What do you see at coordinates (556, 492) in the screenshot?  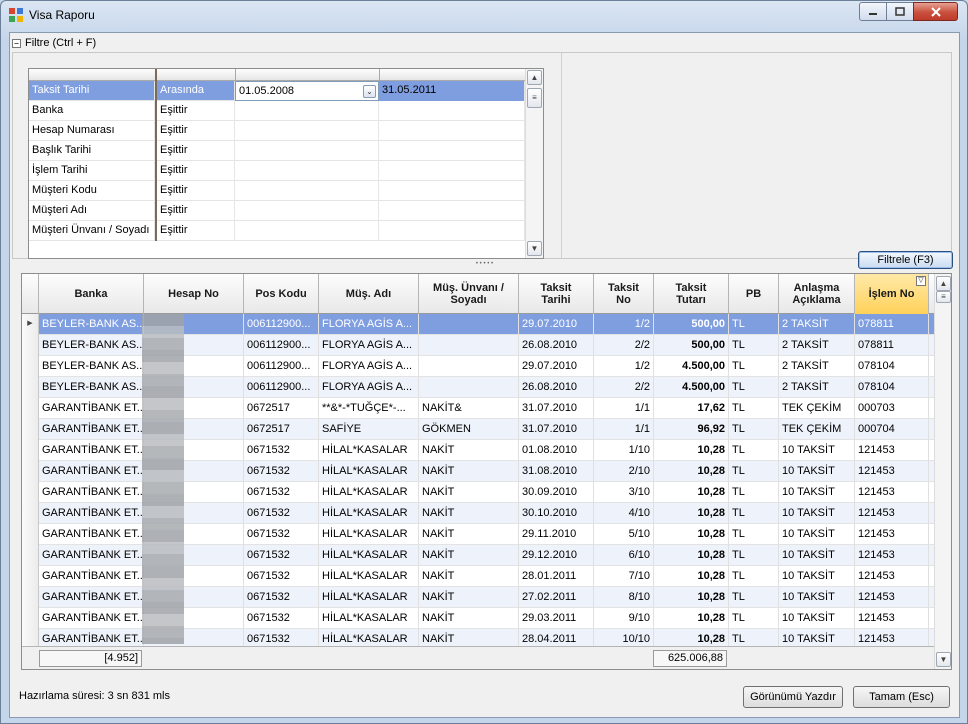 I see `cell-taksit-tarihi: 30.09.2010` at bounding box center [556, 492].